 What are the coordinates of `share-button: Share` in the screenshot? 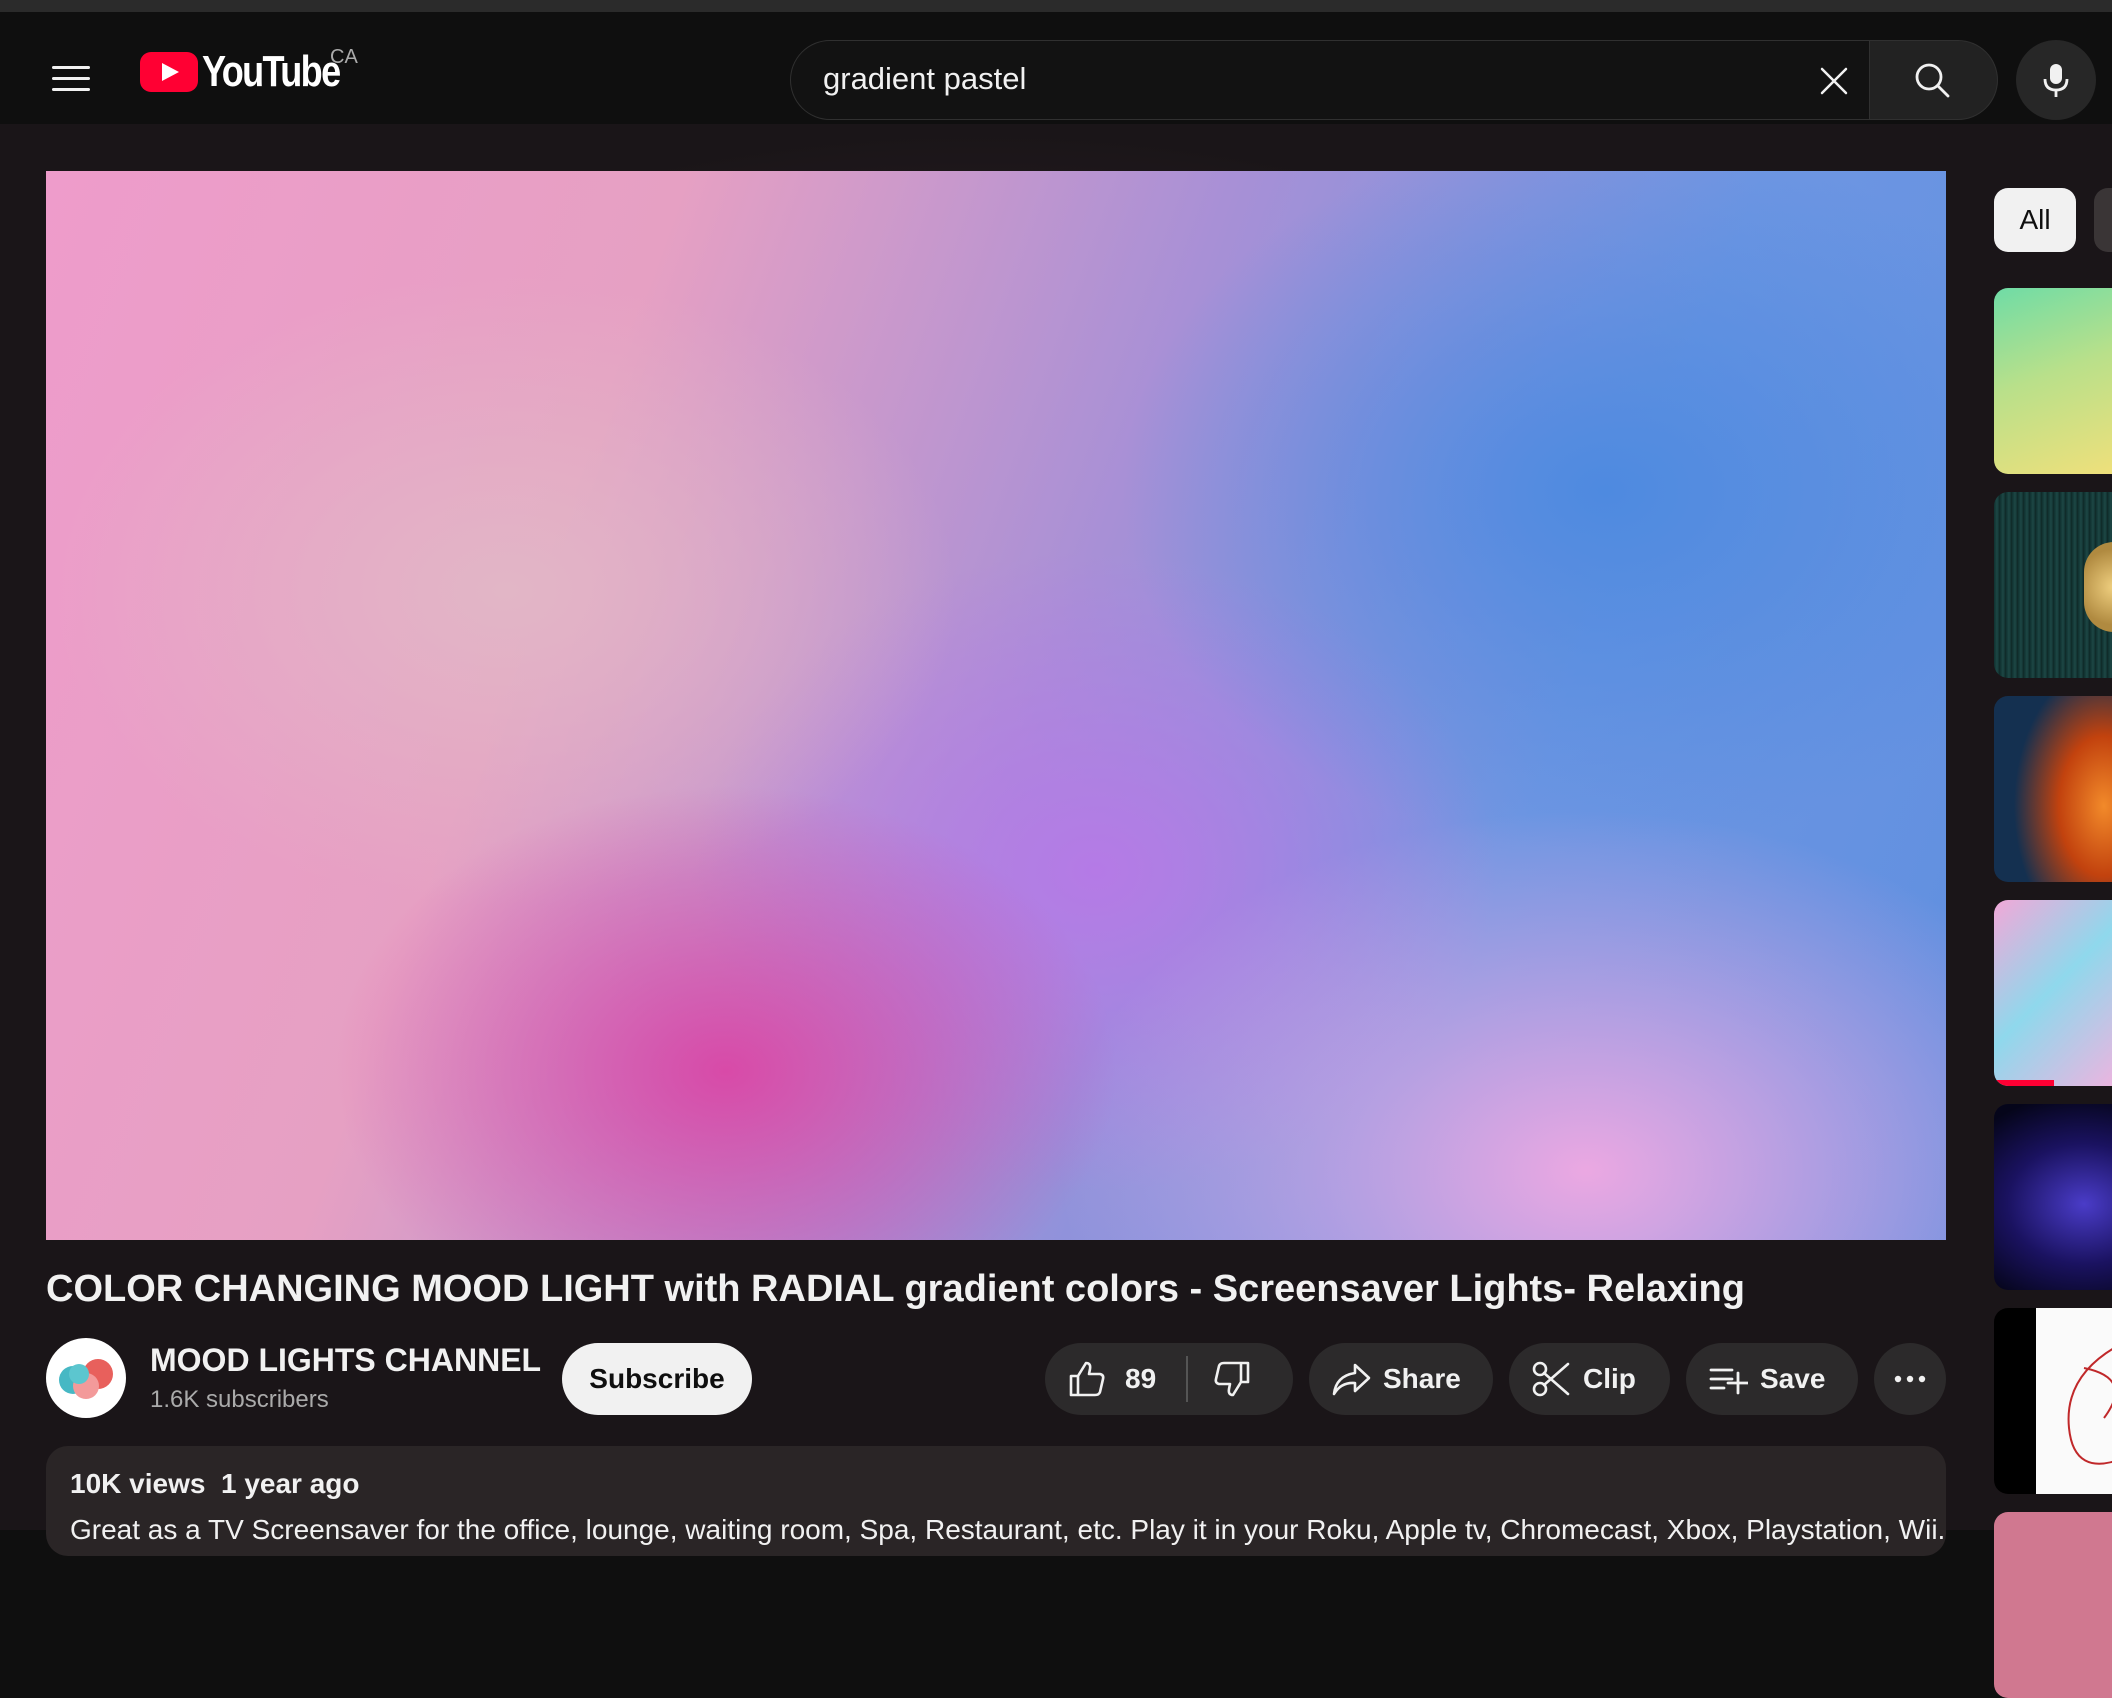 It's located at (1401, 1379).